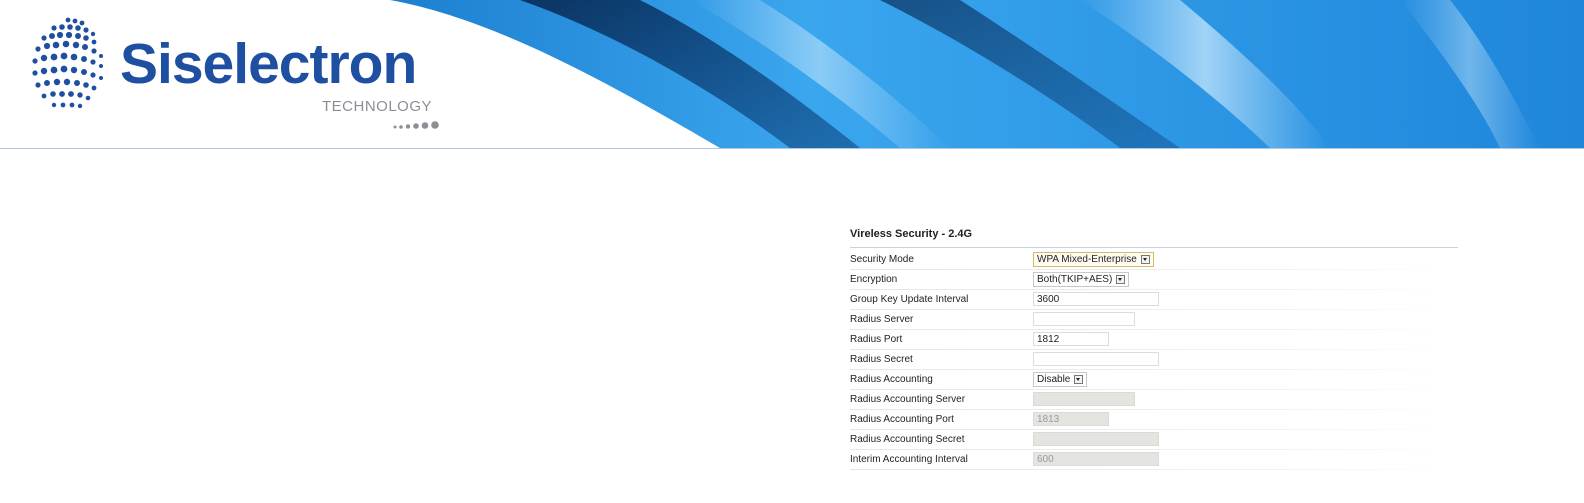 The image size is (1584, 503). What do you see at coordinates (1096, 299) in the screenshot?
I see `group-key-update-interval-input: 3600` at bounding box center [1096, 299].